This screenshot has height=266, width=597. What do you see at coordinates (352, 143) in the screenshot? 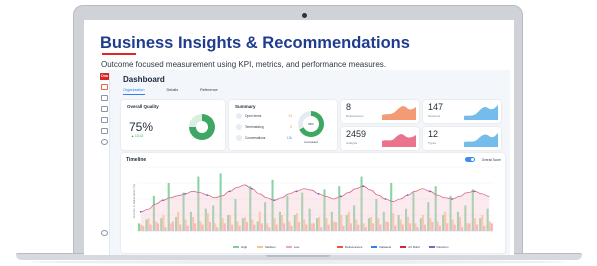
I see `stat-label: Analysis` at bounding box center [352, 143].